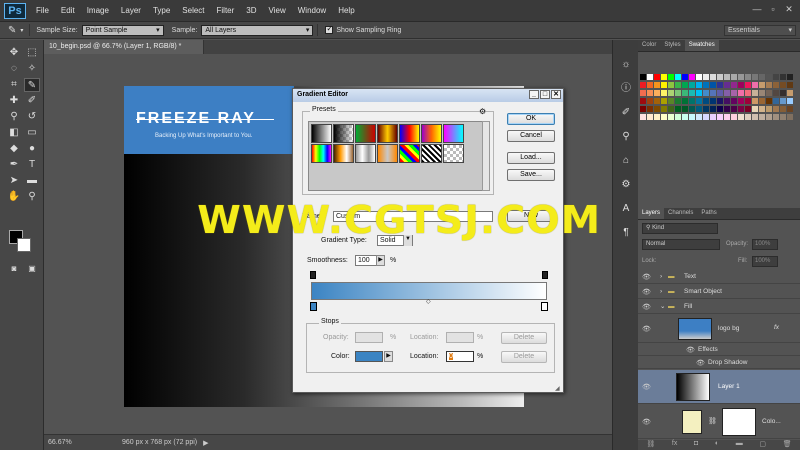  Describe the element at coordinates (776, 327) in the screenshot. I see `fx-badge: fx` at that location.